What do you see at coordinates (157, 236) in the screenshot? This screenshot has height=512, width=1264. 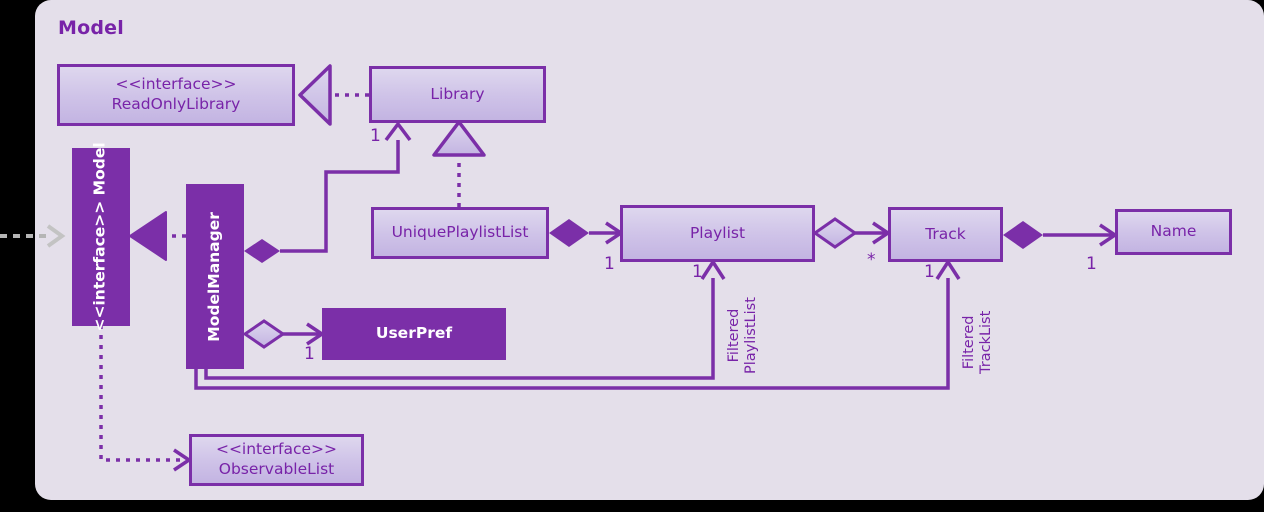 I see `edge-modelmanager-realizes-model` at bounding box center [157, 236].